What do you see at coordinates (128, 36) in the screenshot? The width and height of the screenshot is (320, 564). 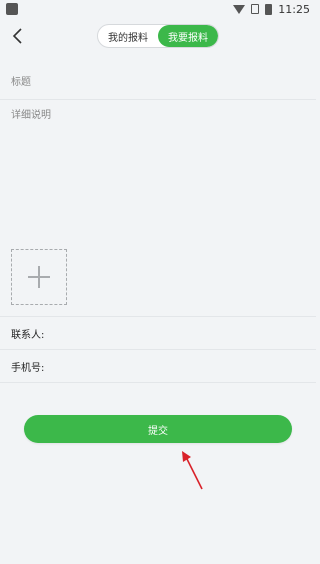 I see `tab-my-reports: 我的报料` at bounding box center [128, 36].